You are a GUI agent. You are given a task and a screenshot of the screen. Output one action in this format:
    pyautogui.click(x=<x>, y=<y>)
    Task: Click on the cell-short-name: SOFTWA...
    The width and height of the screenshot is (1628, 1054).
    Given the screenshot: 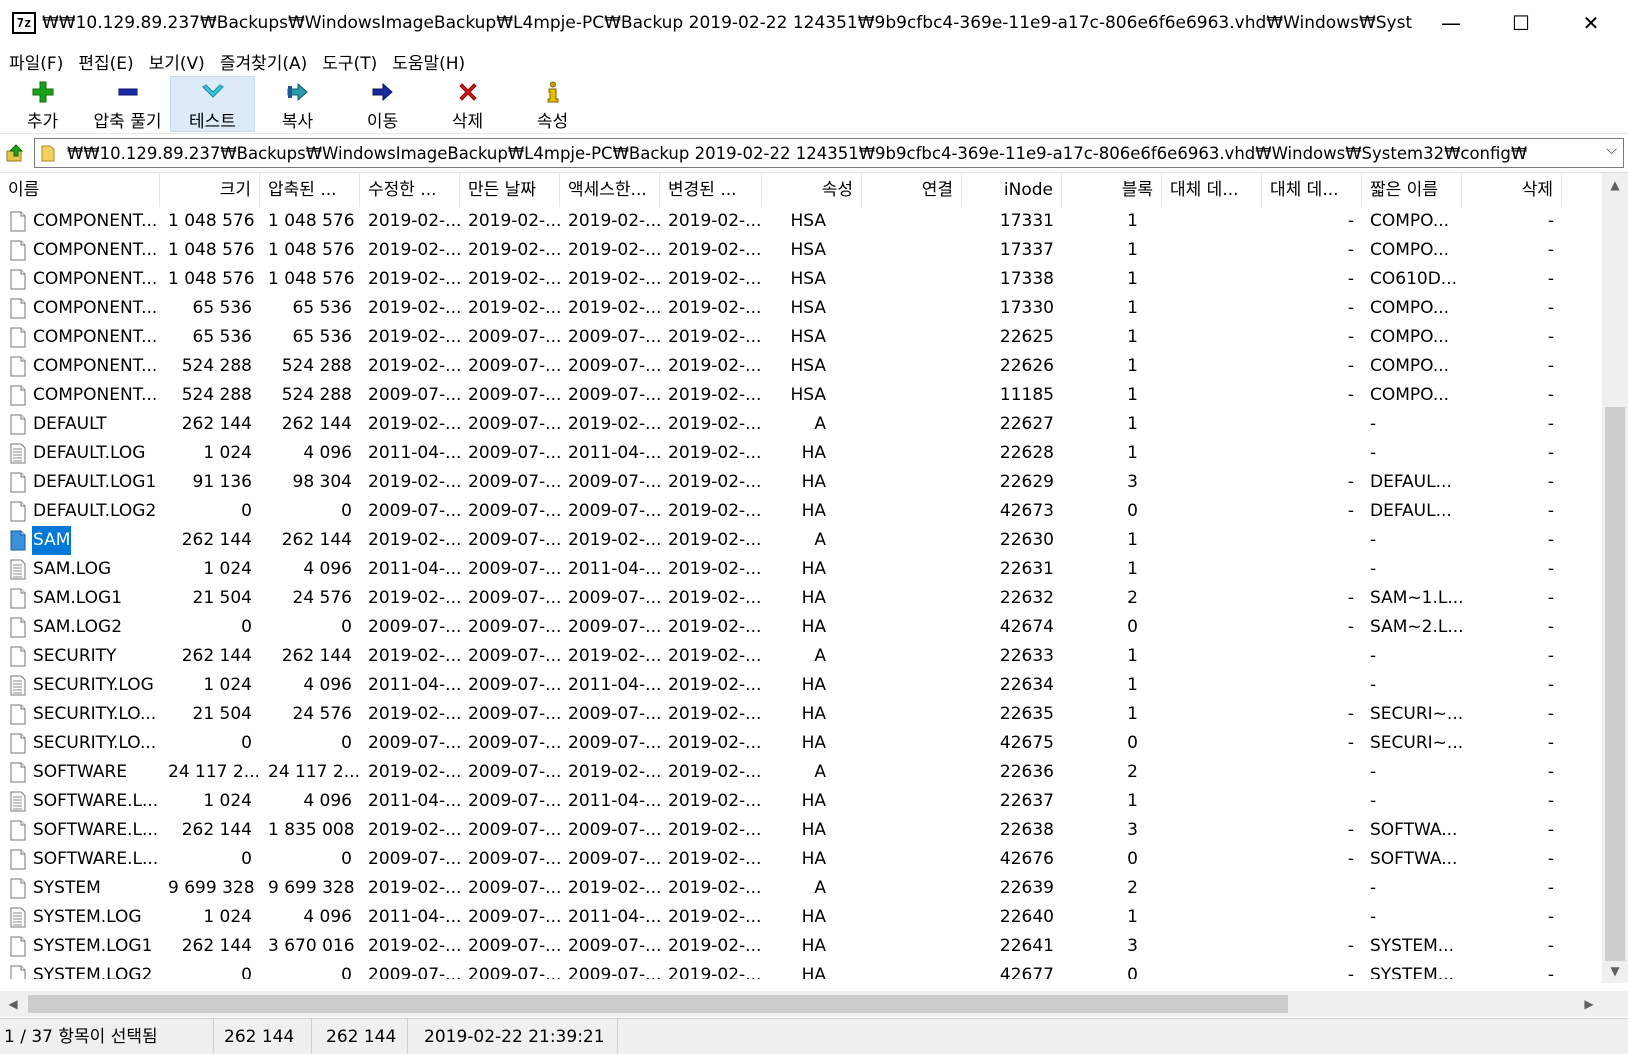 What is the action you would take?
    pyautogui.click(x=1414, y=859)
    